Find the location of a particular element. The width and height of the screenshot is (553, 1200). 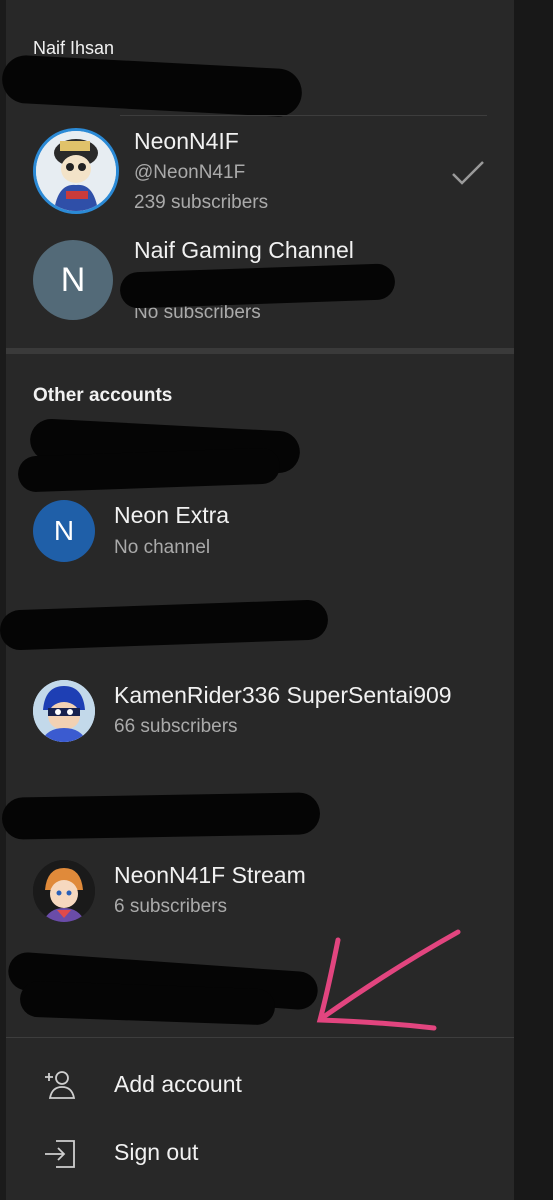

sign-out-label: Sign out is located at coordinates (156, 1152).